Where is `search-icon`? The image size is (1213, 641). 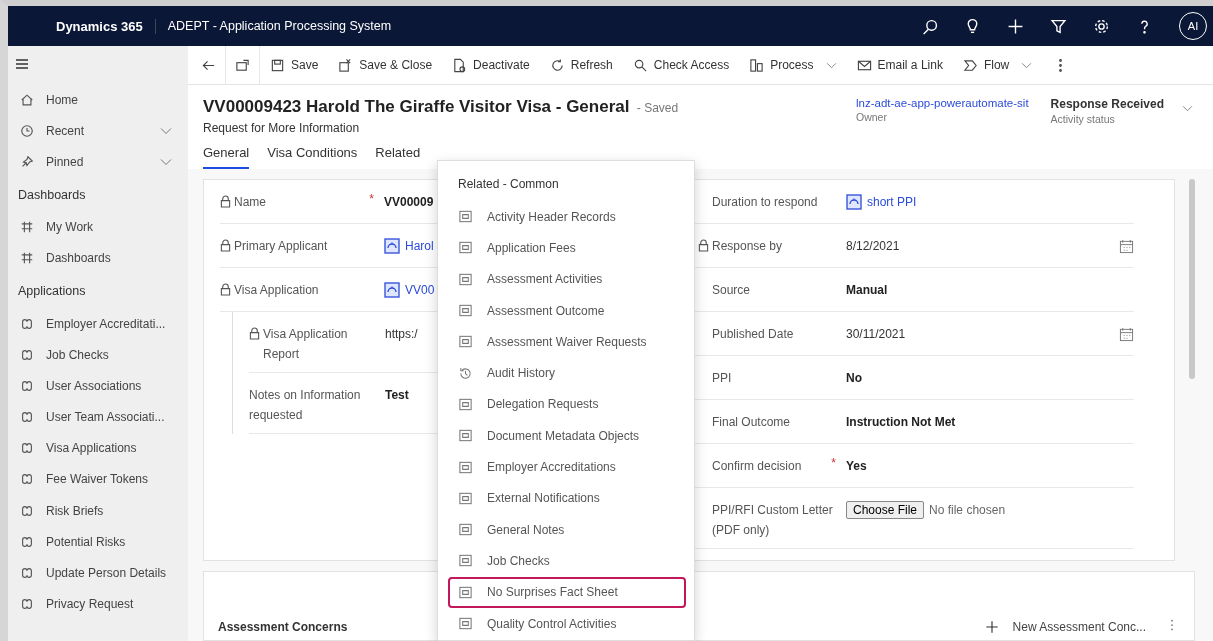 search-icon is located at coordinates (929, 26).